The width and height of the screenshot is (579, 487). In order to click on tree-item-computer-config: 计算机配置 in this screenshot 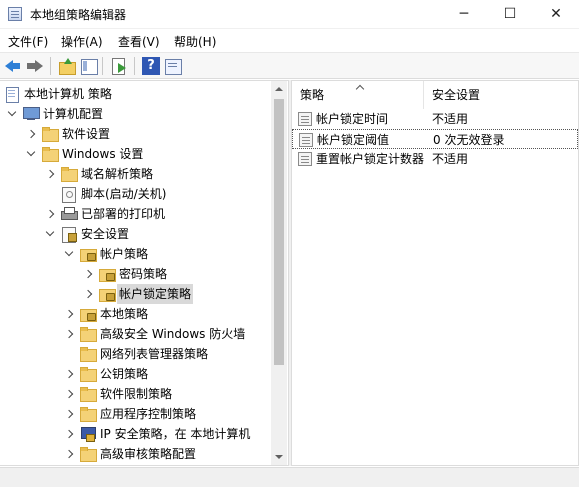, I will do `click(135, 114)`.